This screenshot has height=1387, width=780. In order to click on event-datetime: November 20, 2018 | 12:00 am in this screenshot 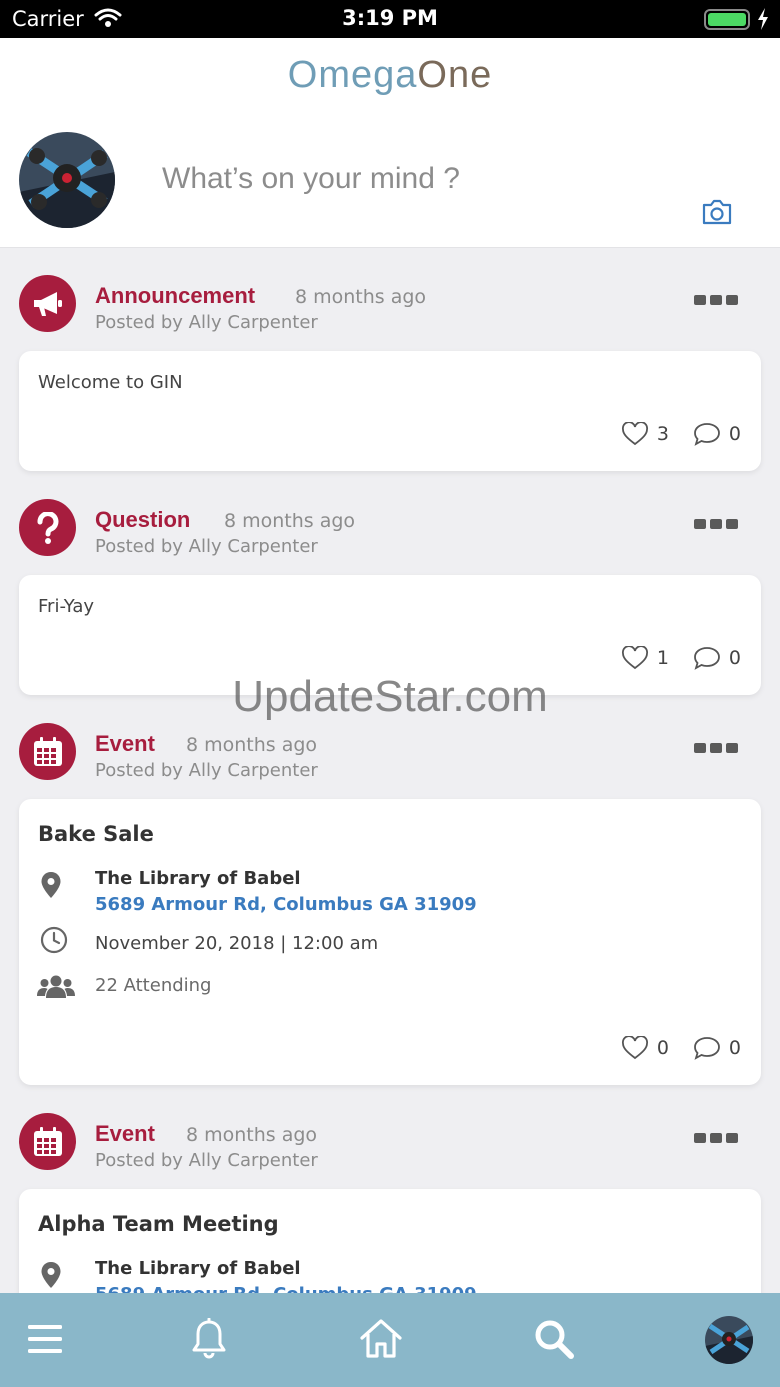, I will do `click(237, 943)`.